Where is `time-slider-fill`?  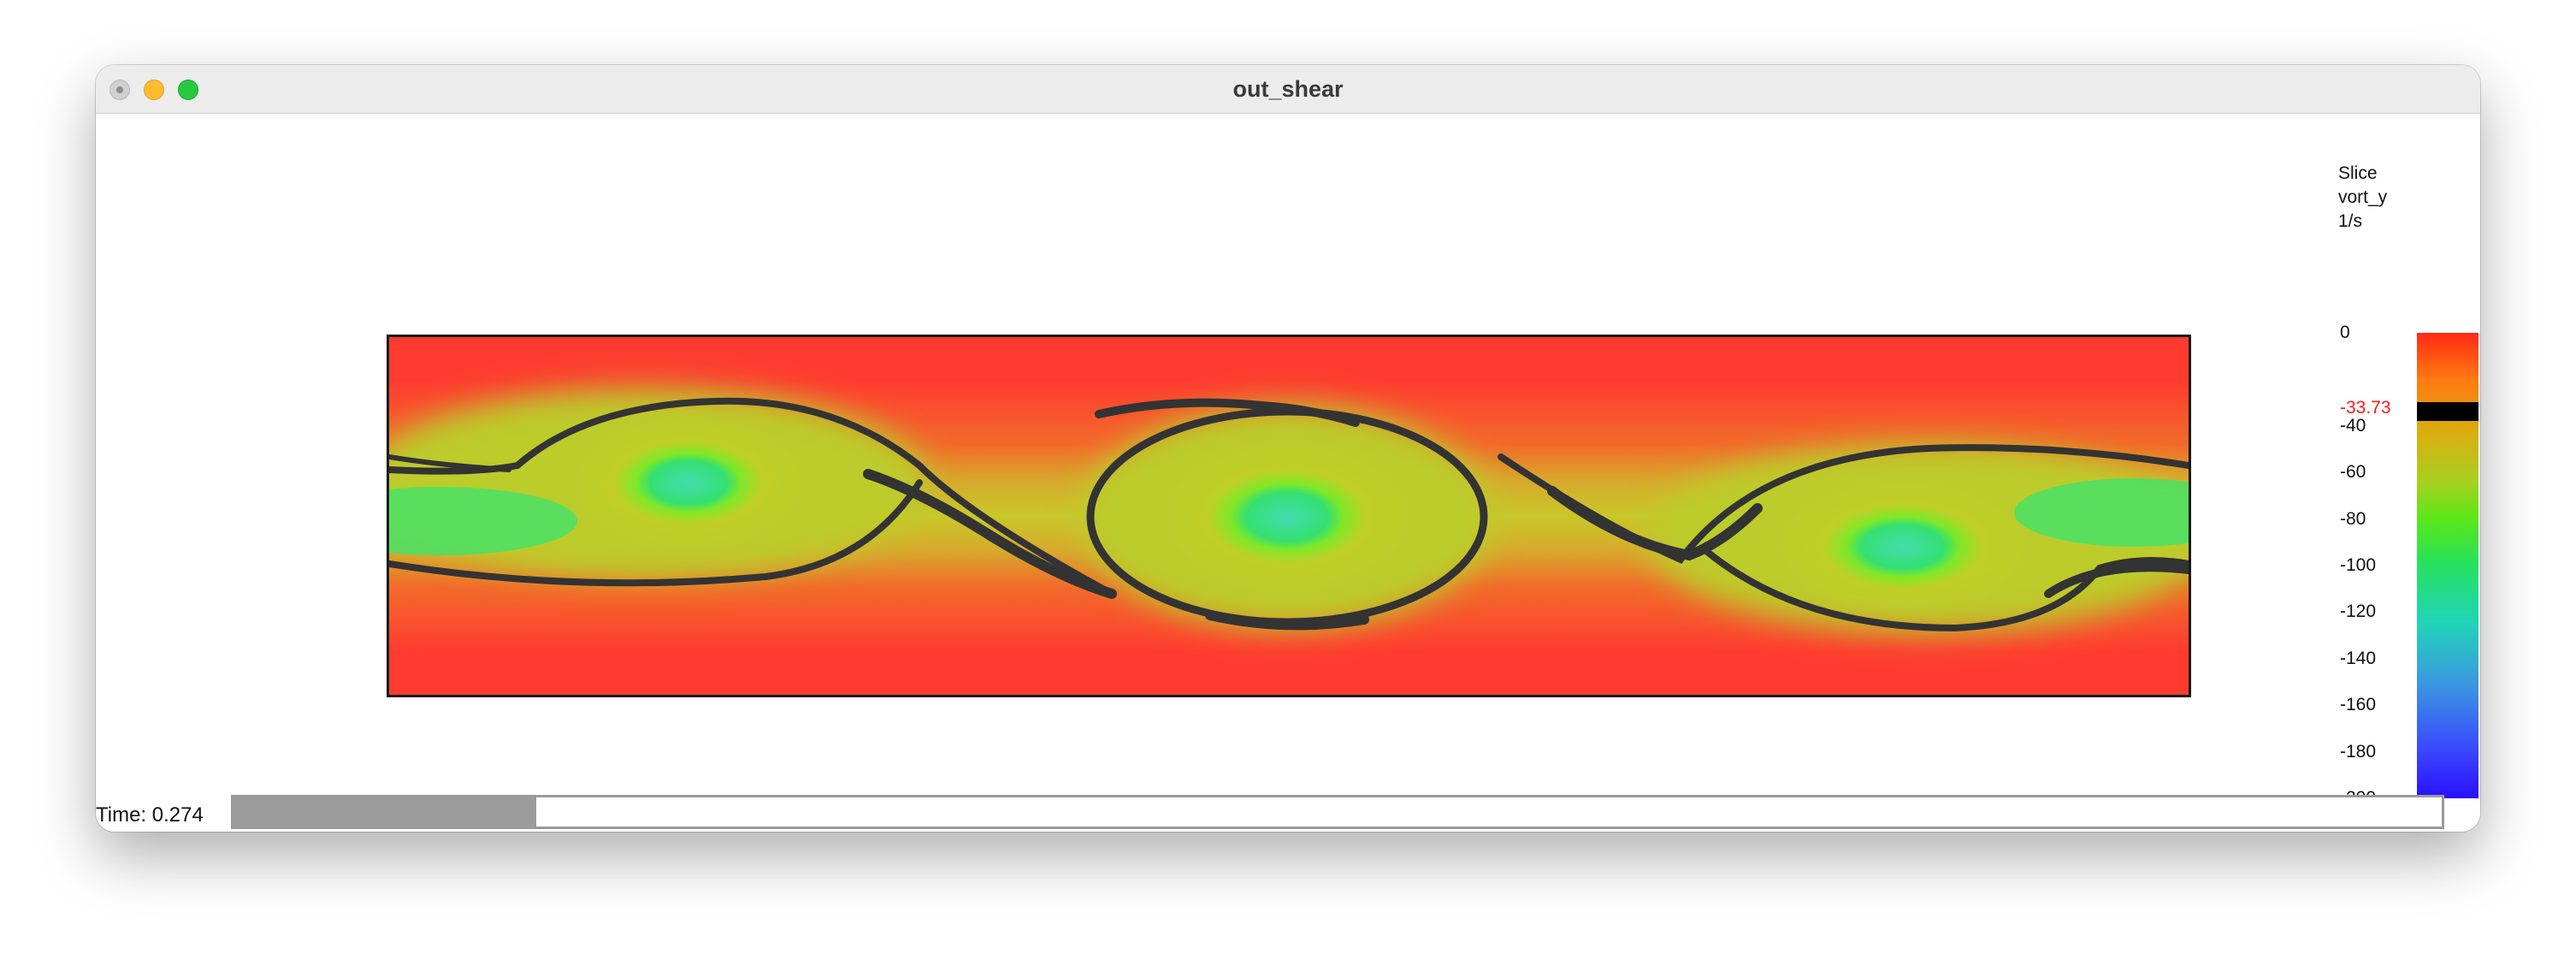 time-slider-fill is located at coordinates (384, 812).